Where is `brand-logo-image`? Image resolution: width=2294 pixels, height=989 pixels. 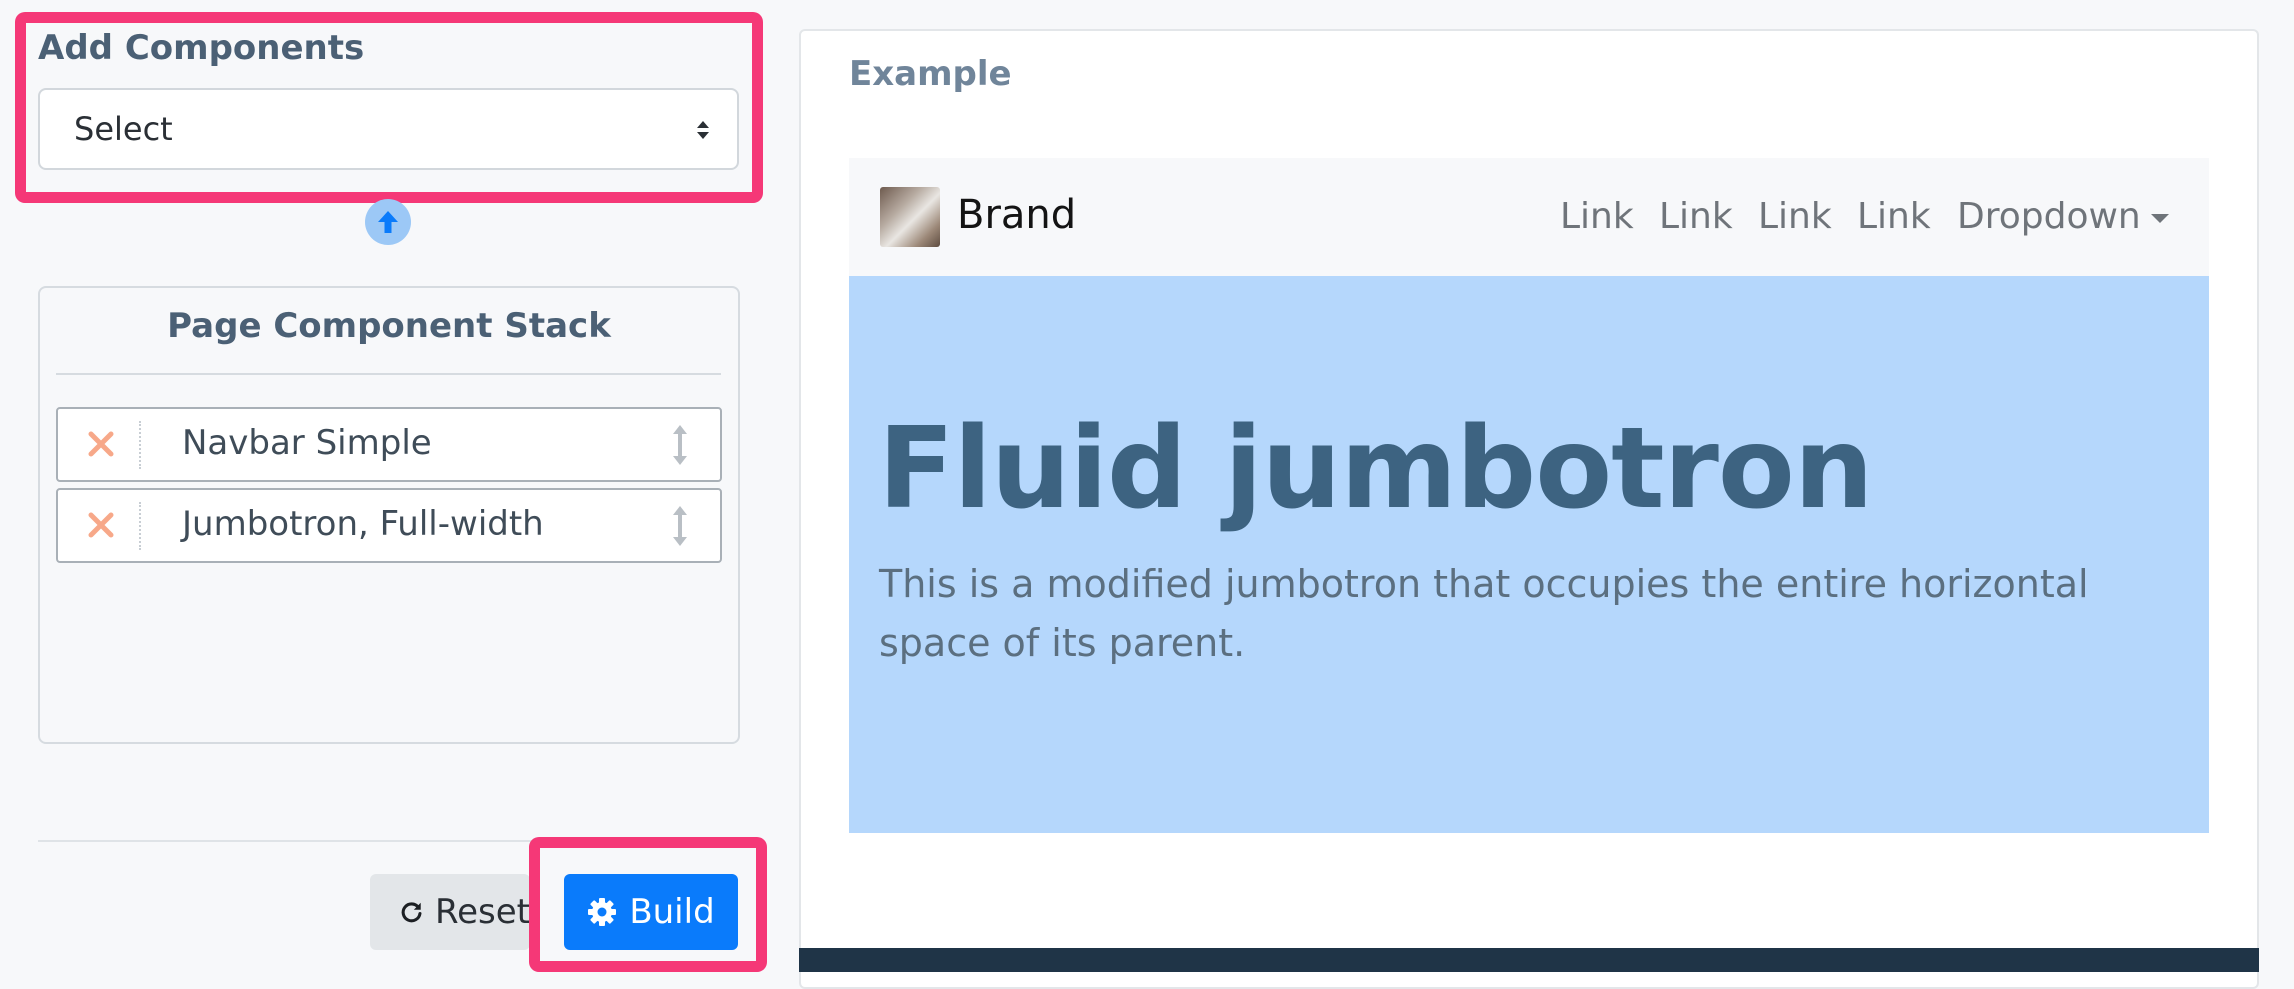 brand-logo-image is located at coordinates (910, 217).